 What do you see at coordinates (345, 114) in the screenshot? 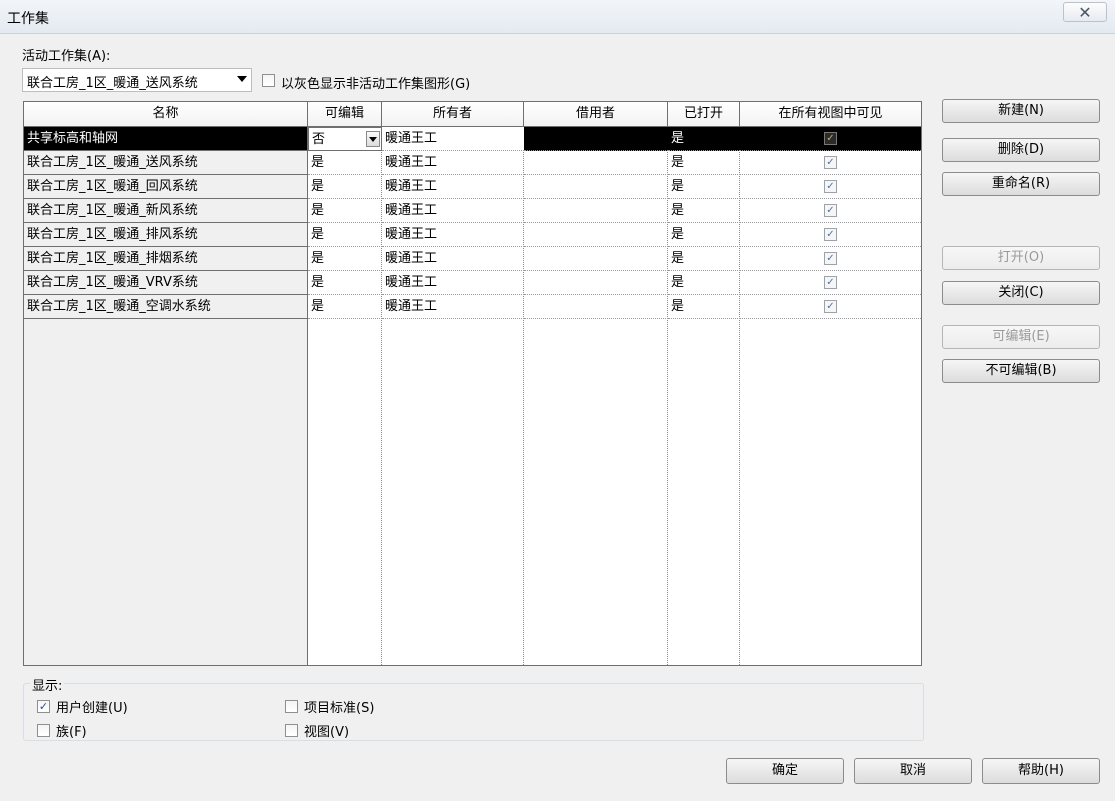
I see `column-header-editable: 可编辑` at bounding box center [345, 114].